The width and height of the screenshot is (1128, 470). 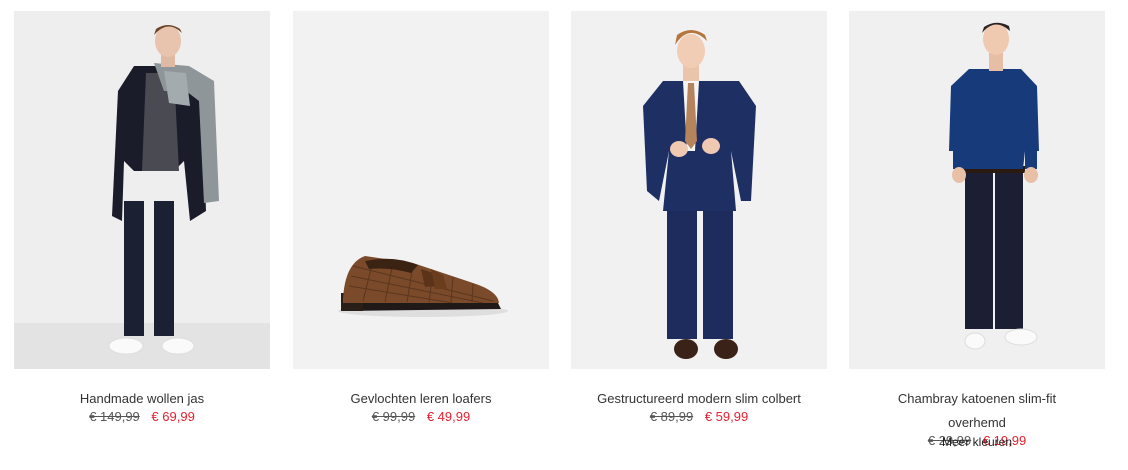 I want to click on product-info: Handmade wollen jas € 149,99 € 69,99, so click(x=142, y=397).